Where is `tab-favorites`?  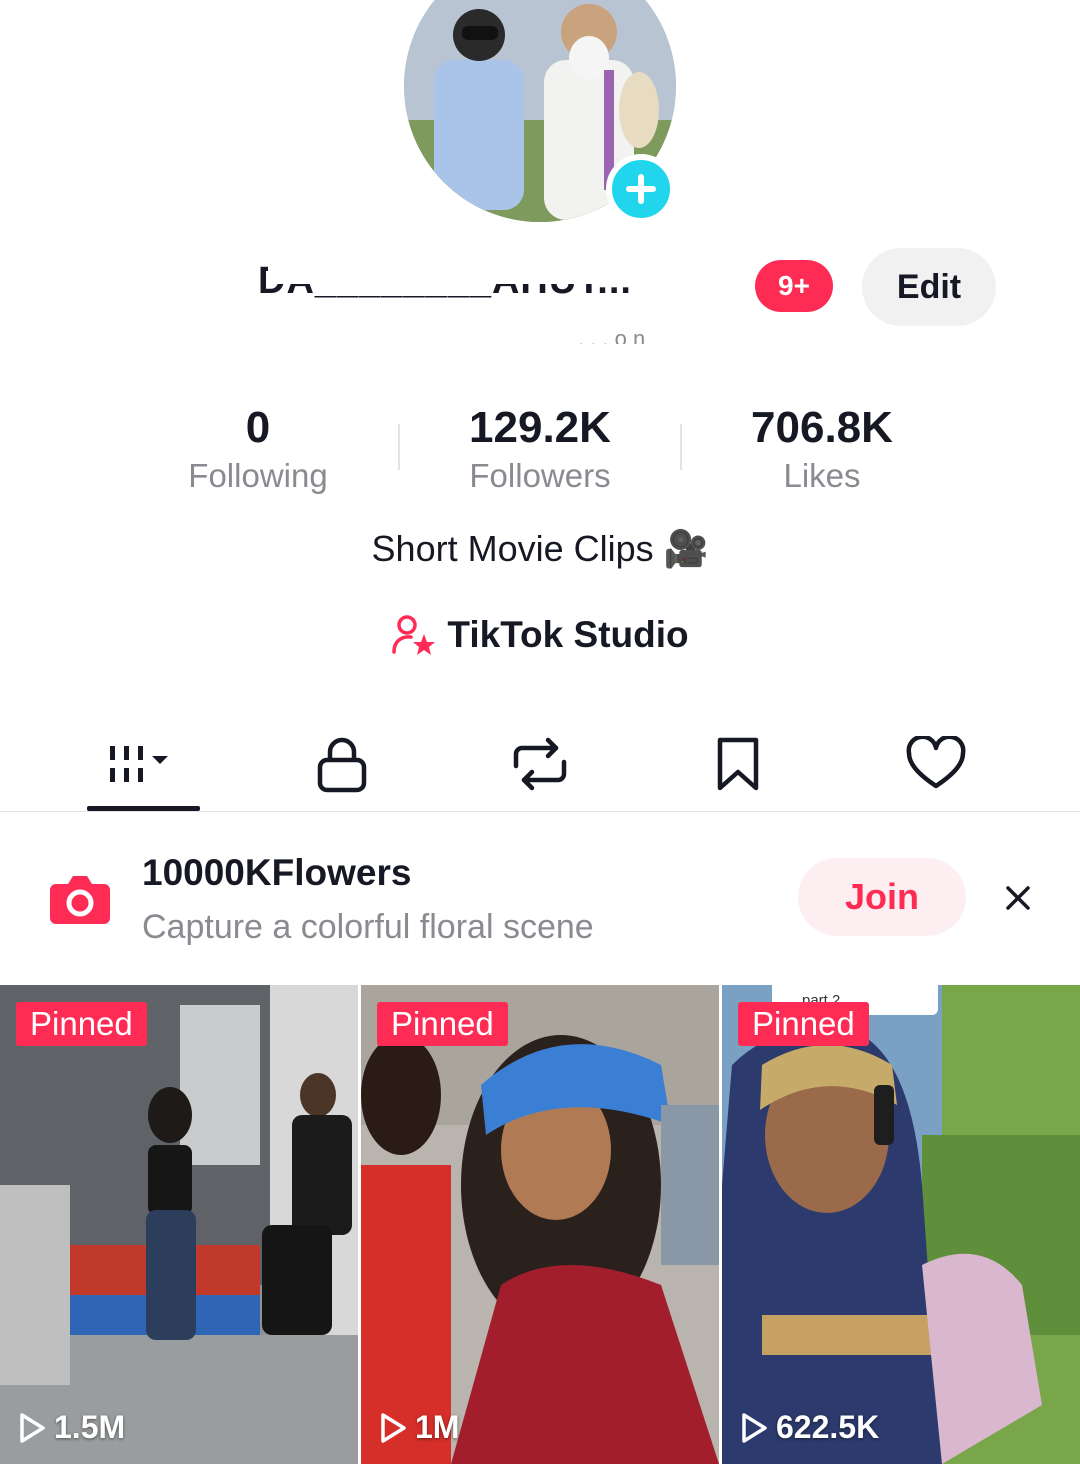
tab-favorites is located at coordinates (738, 764).